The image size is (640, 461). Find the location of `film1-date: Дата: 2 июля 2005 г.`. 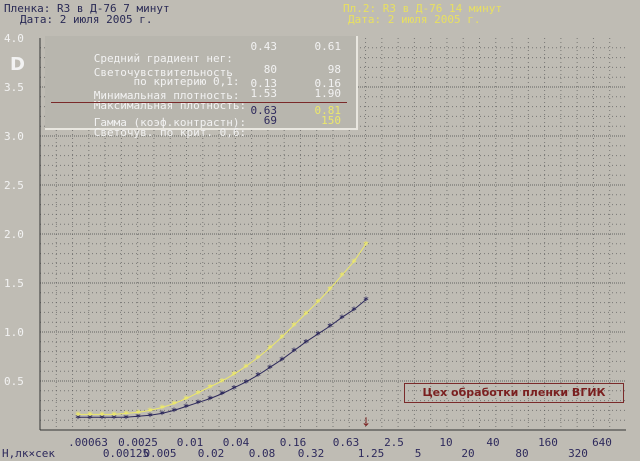

film1-date: Дата: 2 июля 2005 г. is located at coordinates (86, 19).